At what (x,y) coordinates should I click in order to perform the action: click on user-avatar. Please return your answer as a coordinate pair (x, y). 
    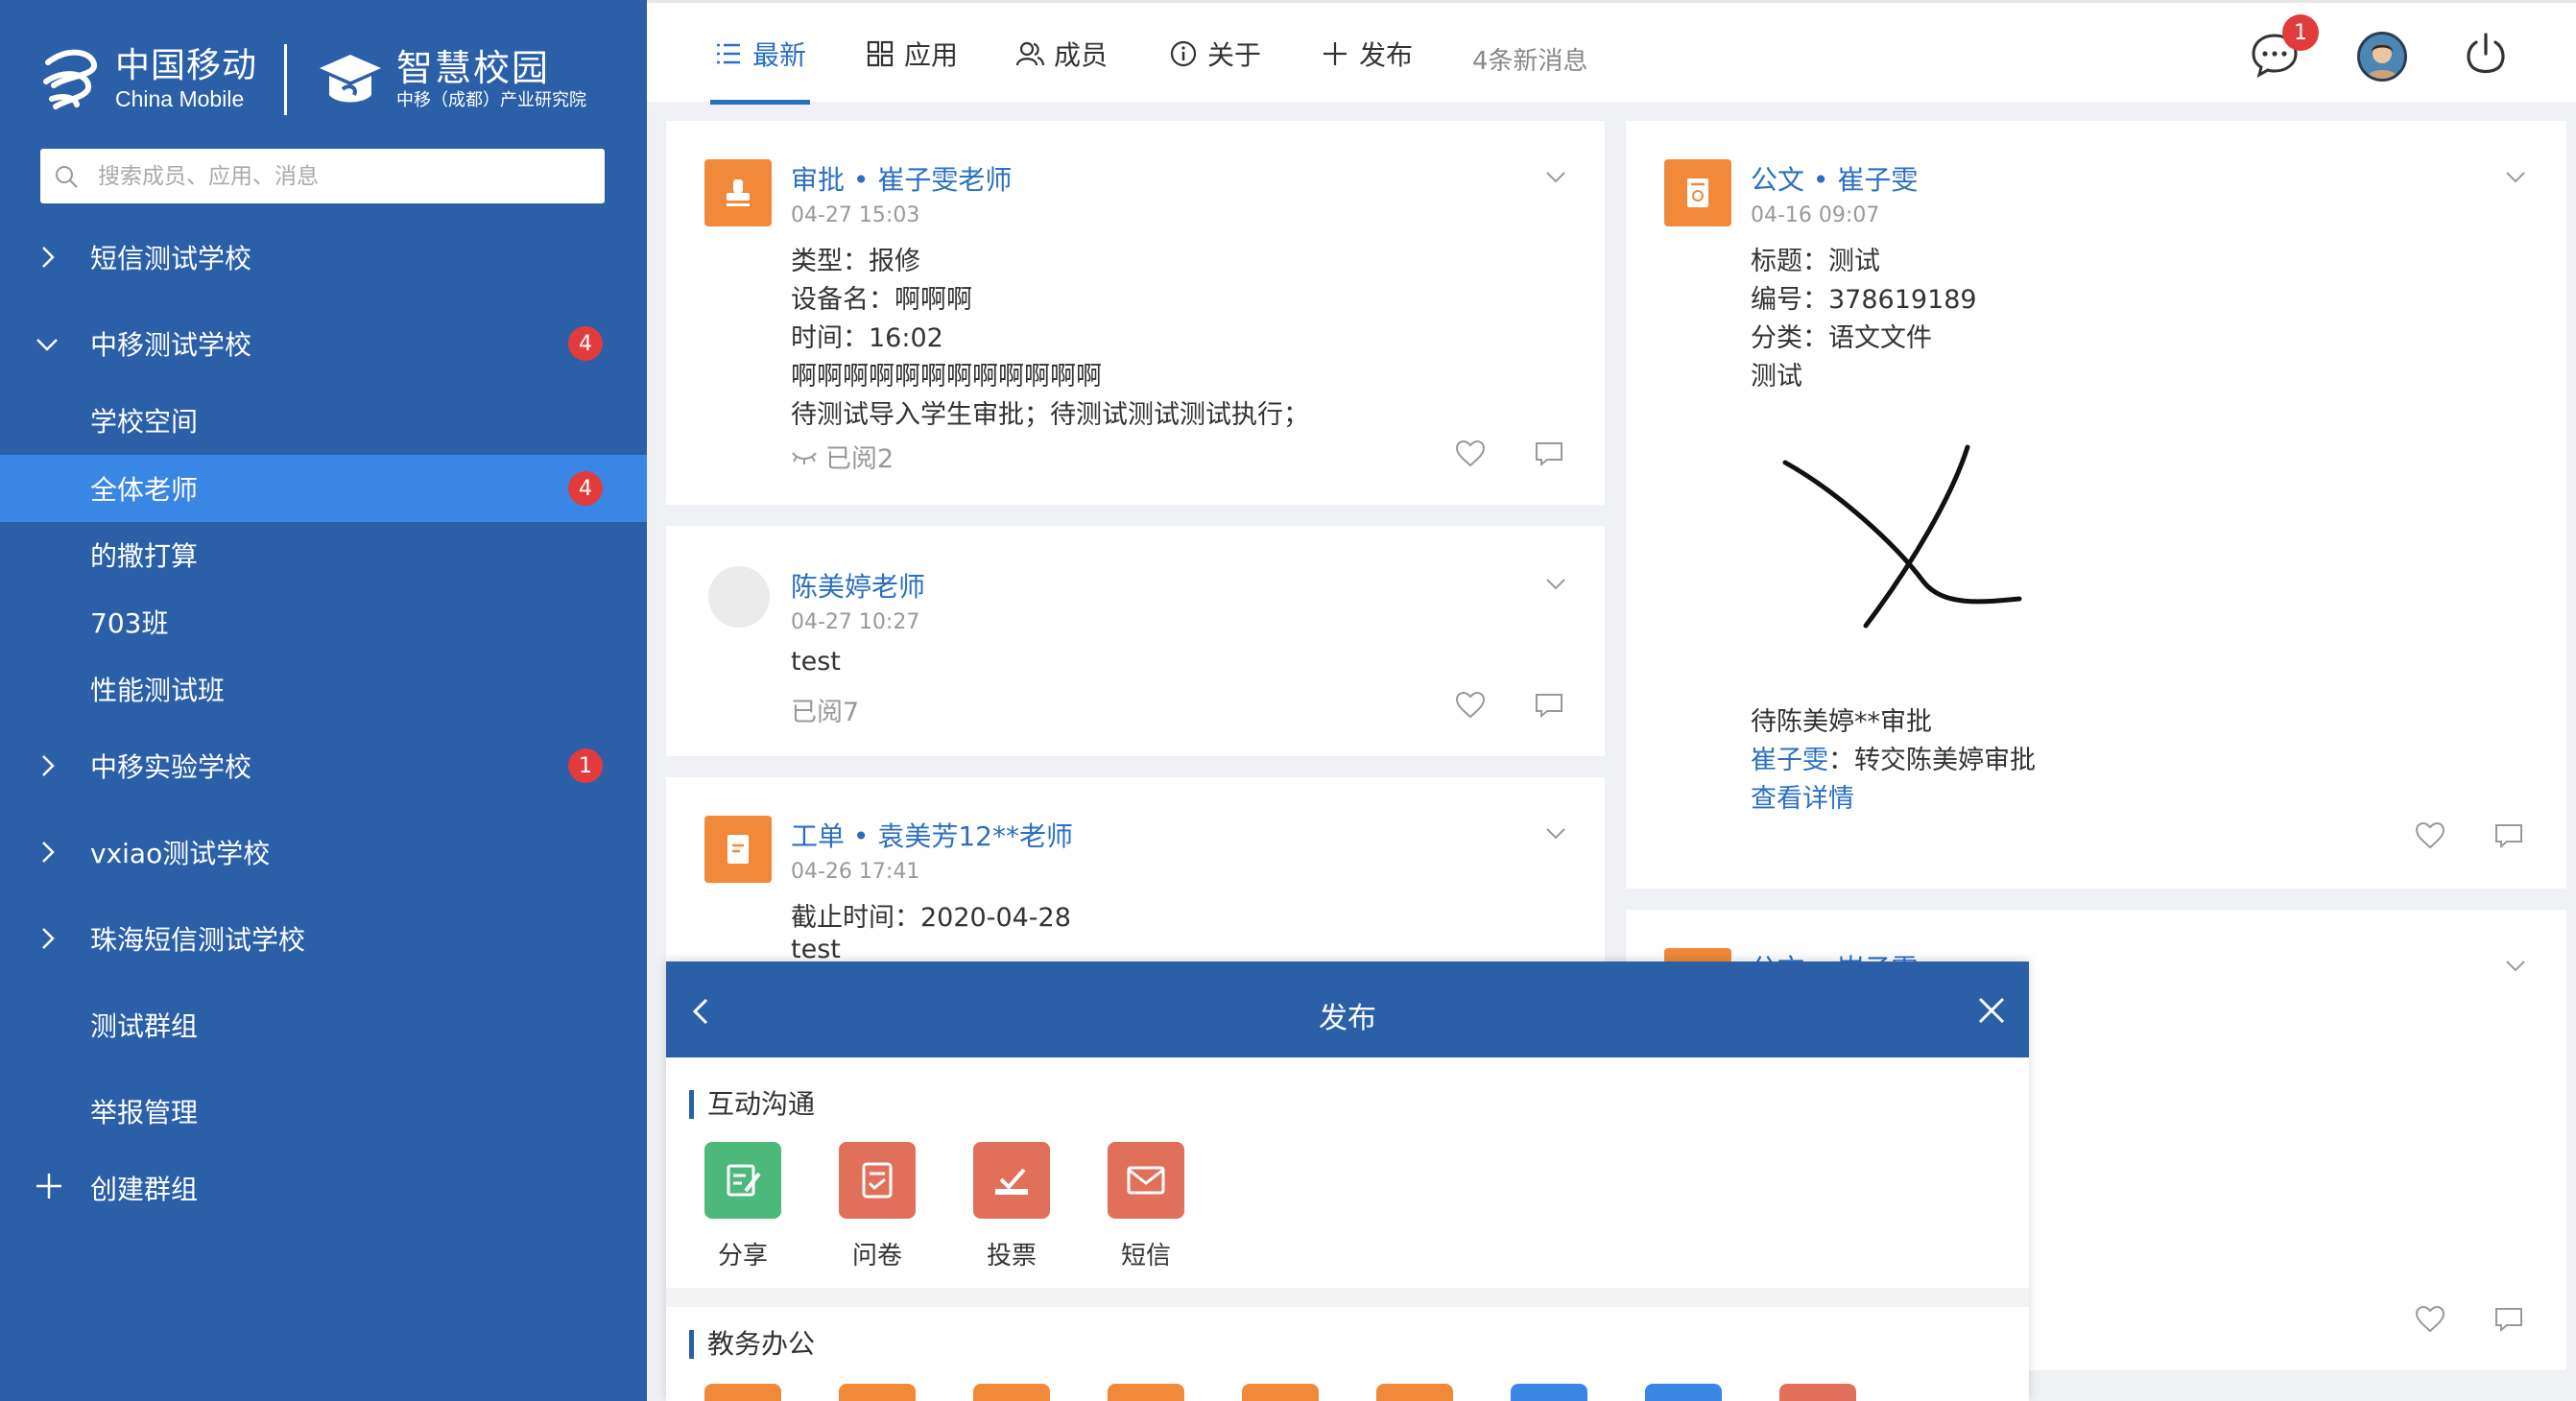
    Looking at the image, I should click on (2382, 57).